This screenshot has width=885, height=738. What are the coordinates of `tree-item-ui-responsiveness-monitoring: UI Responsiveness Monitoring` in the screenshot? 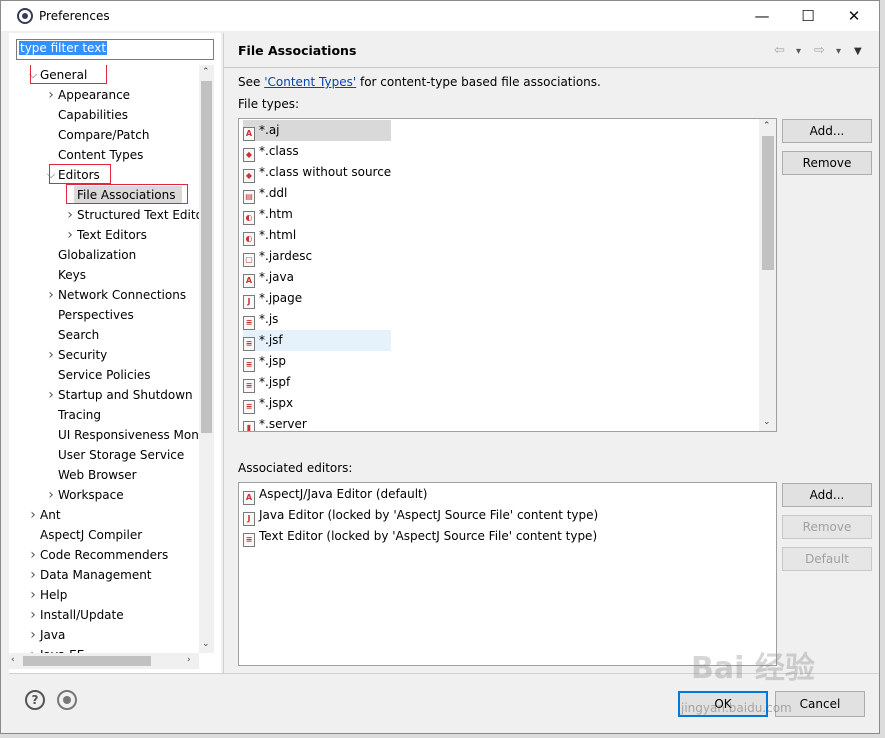 It's located at (104, 435).